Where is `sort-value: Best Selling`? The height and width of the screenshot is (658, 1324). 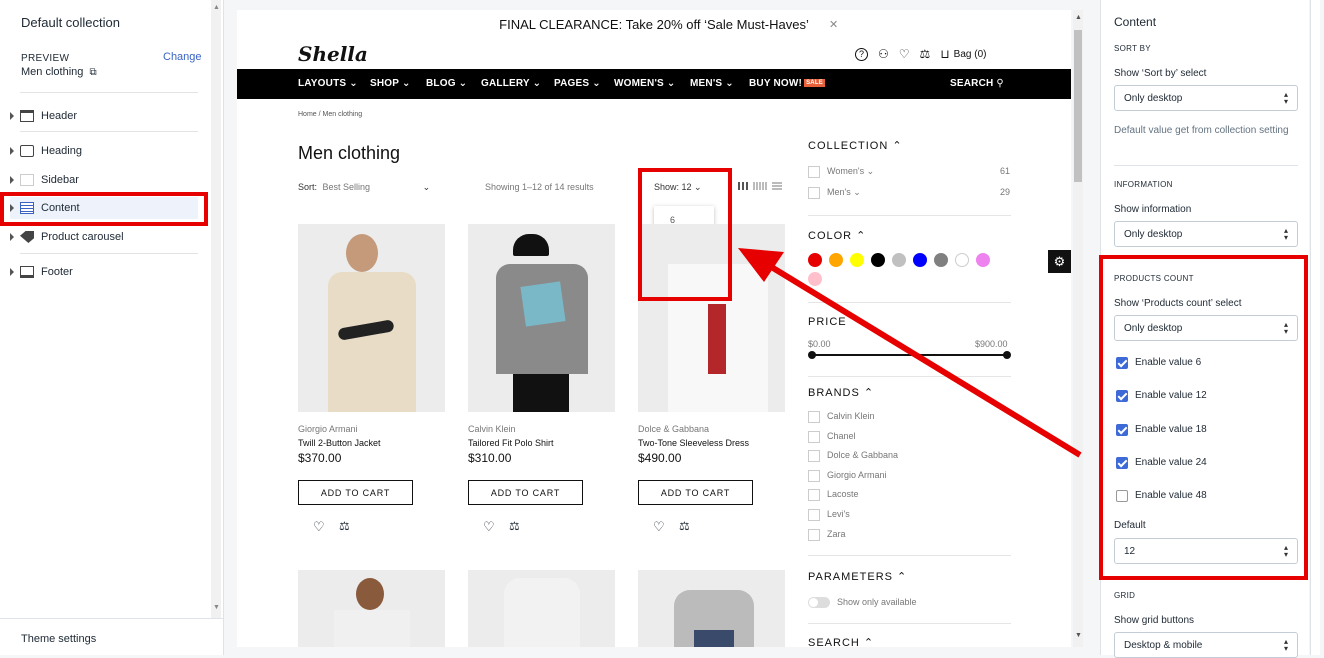
sort-value: Best Selling is located at coordinates (346, 187).